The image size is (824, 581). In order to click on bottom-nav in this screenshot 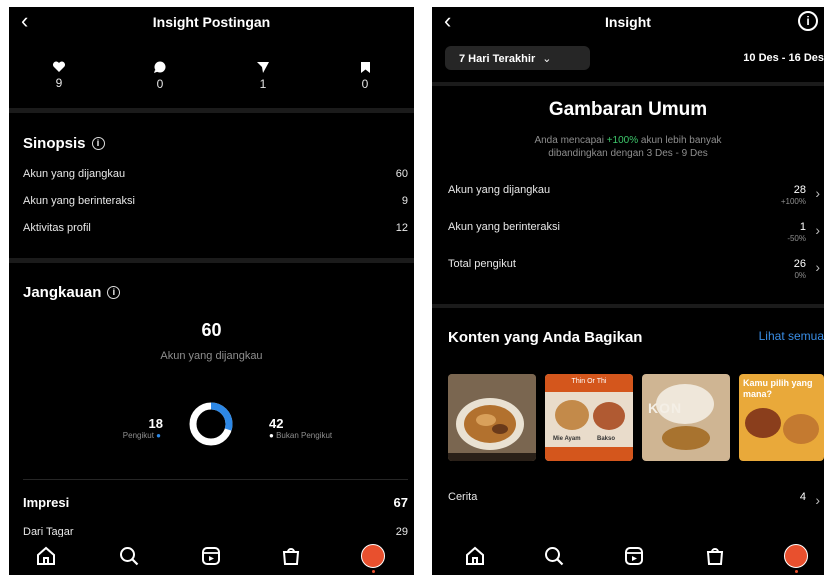, I will do `click(211, 556)`.